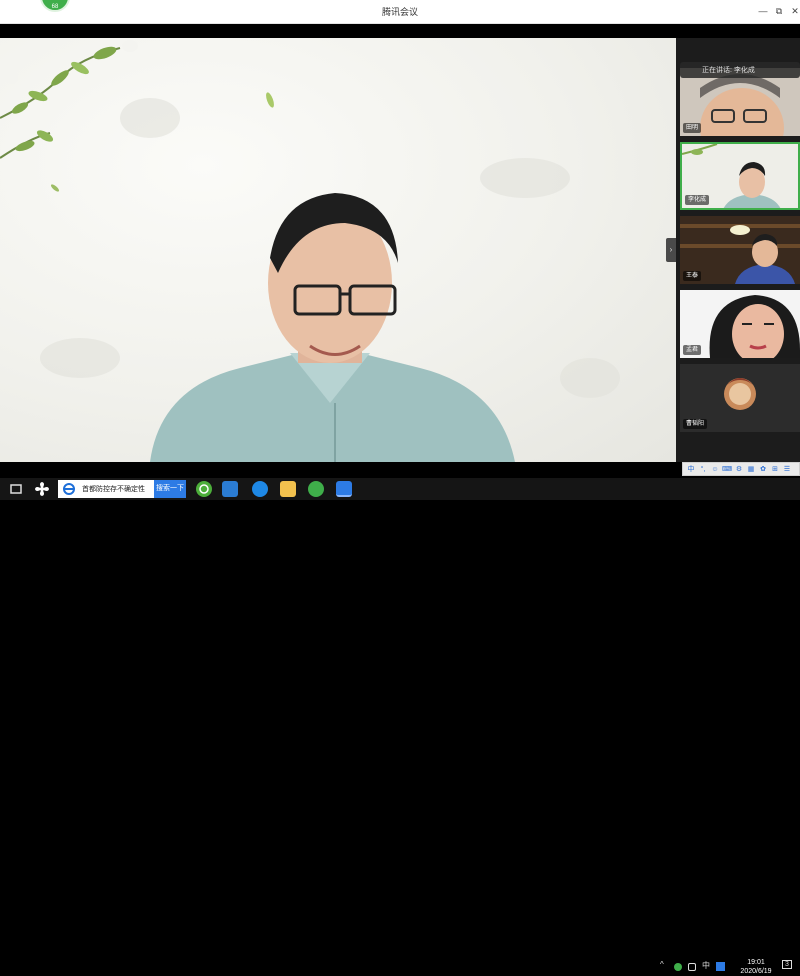 The width and height of the screenshot is (800, 976). What do you see at coordinates (260, 489) in the screenshot?
I see `k-app-icon` at bounding box center [260, 489].